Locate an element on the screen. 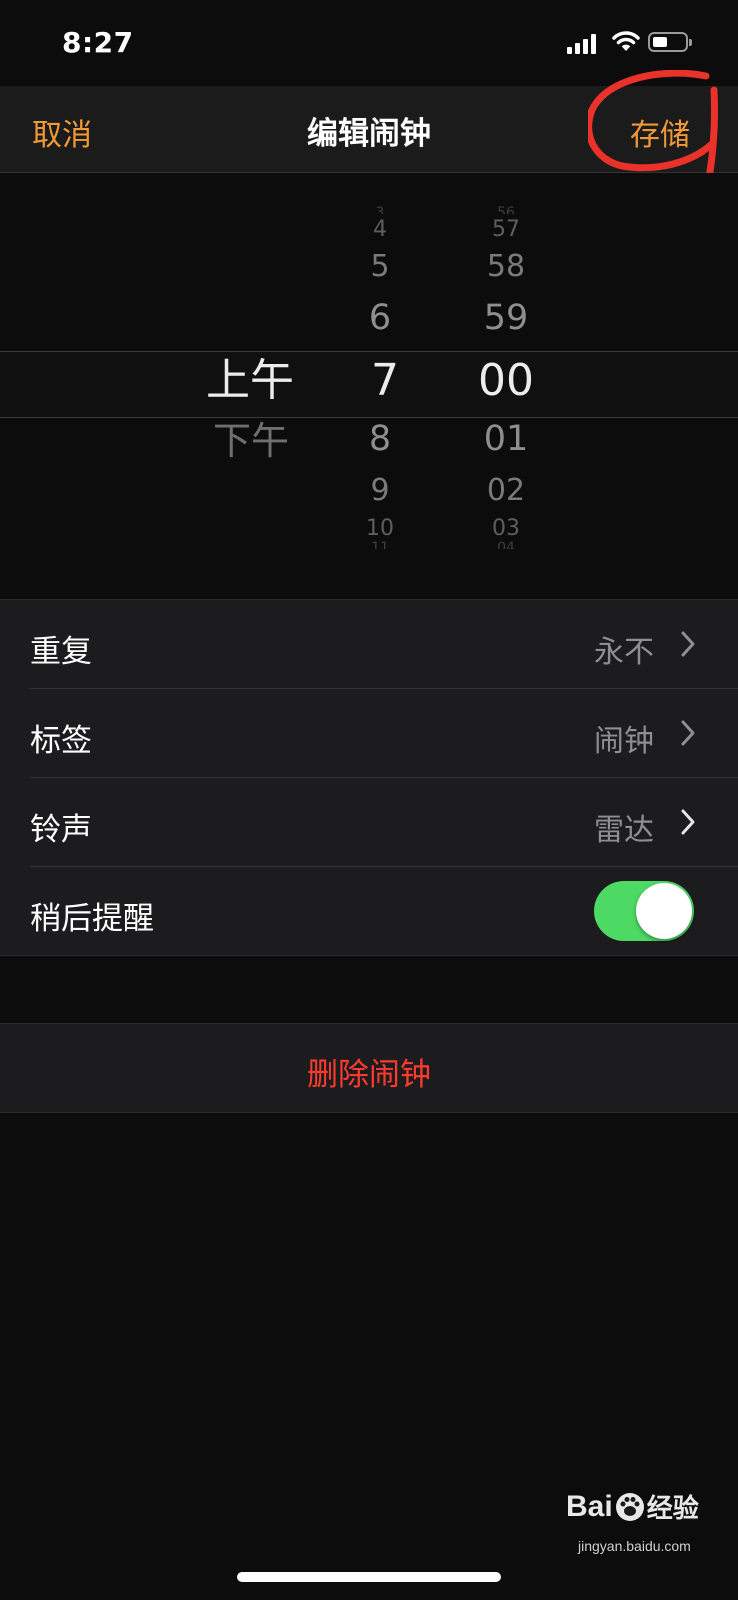 The height and width of the screenshot is (1600, 738). baidu-watermark: Bai 经验 is located at coordinates (632, 1506).